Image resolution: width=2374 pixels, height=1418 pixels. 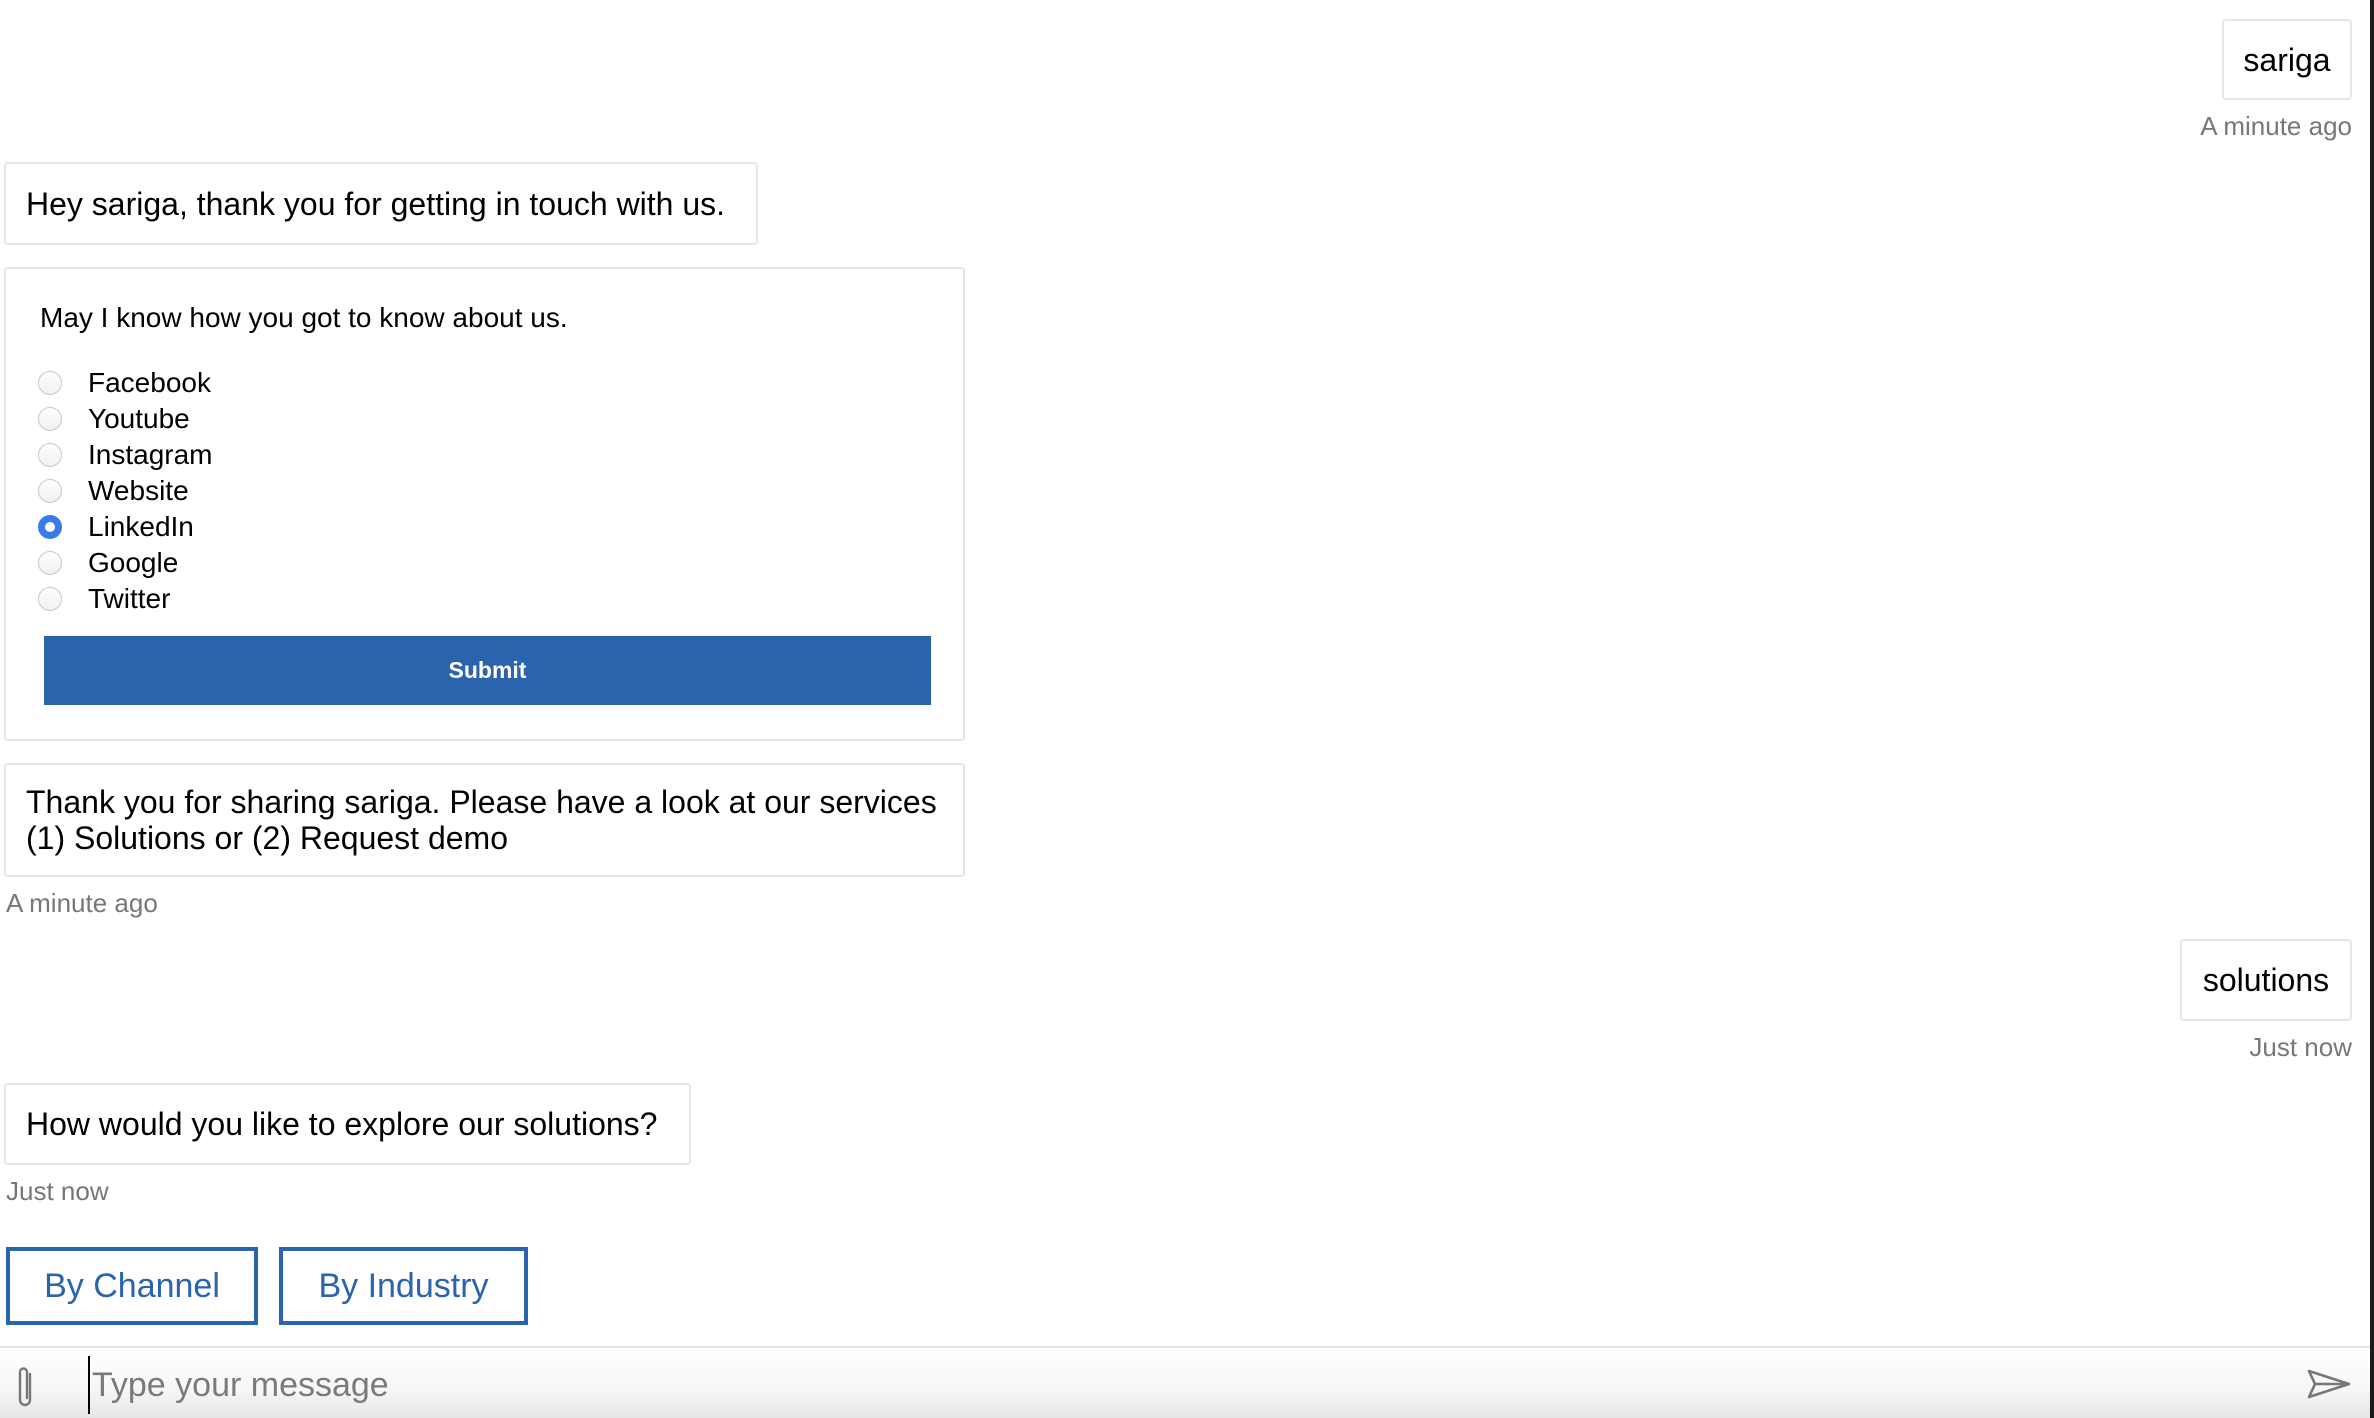 I want to click on radio-label: Youtube, so click(x=139, y=419).